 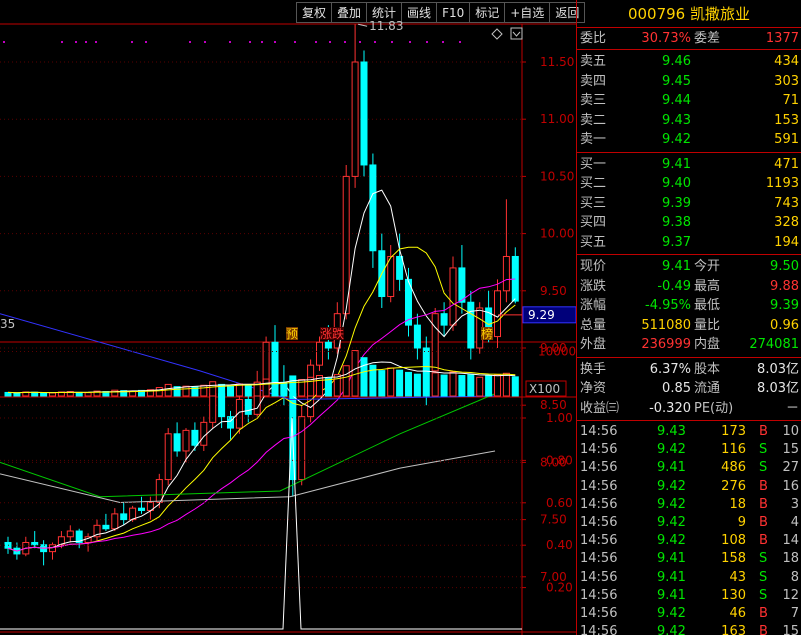 I want to click on indicator-axis-label: 1.00, so click(x=559, y=418).